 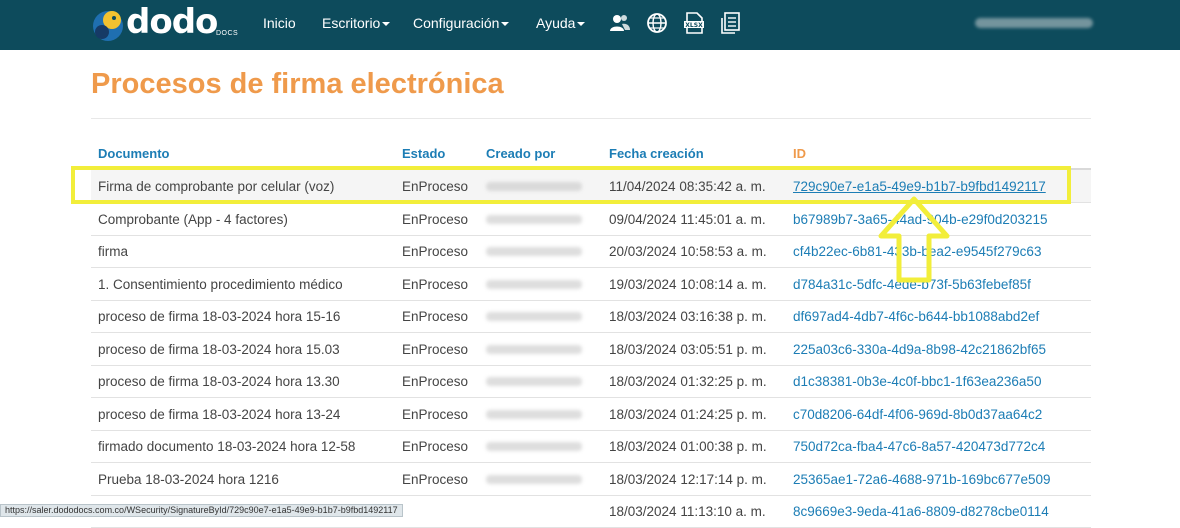 I want to click on cell-id-link: 8c9669e3-9eda-41a6-8809-d8278cbe0114, so click(x=921, y=511).